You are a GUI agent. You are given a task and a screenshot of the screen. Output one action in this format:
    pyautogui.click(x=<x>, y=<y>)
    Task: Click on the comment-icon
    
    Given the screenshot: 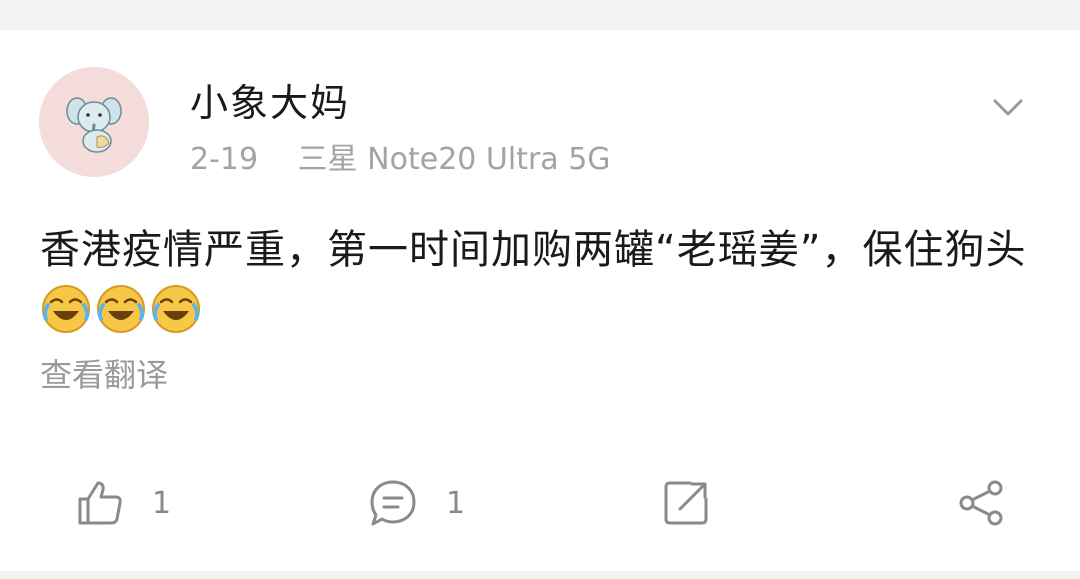 What is the action you would take?
    pyautogui.click(x=393, y=503)
    